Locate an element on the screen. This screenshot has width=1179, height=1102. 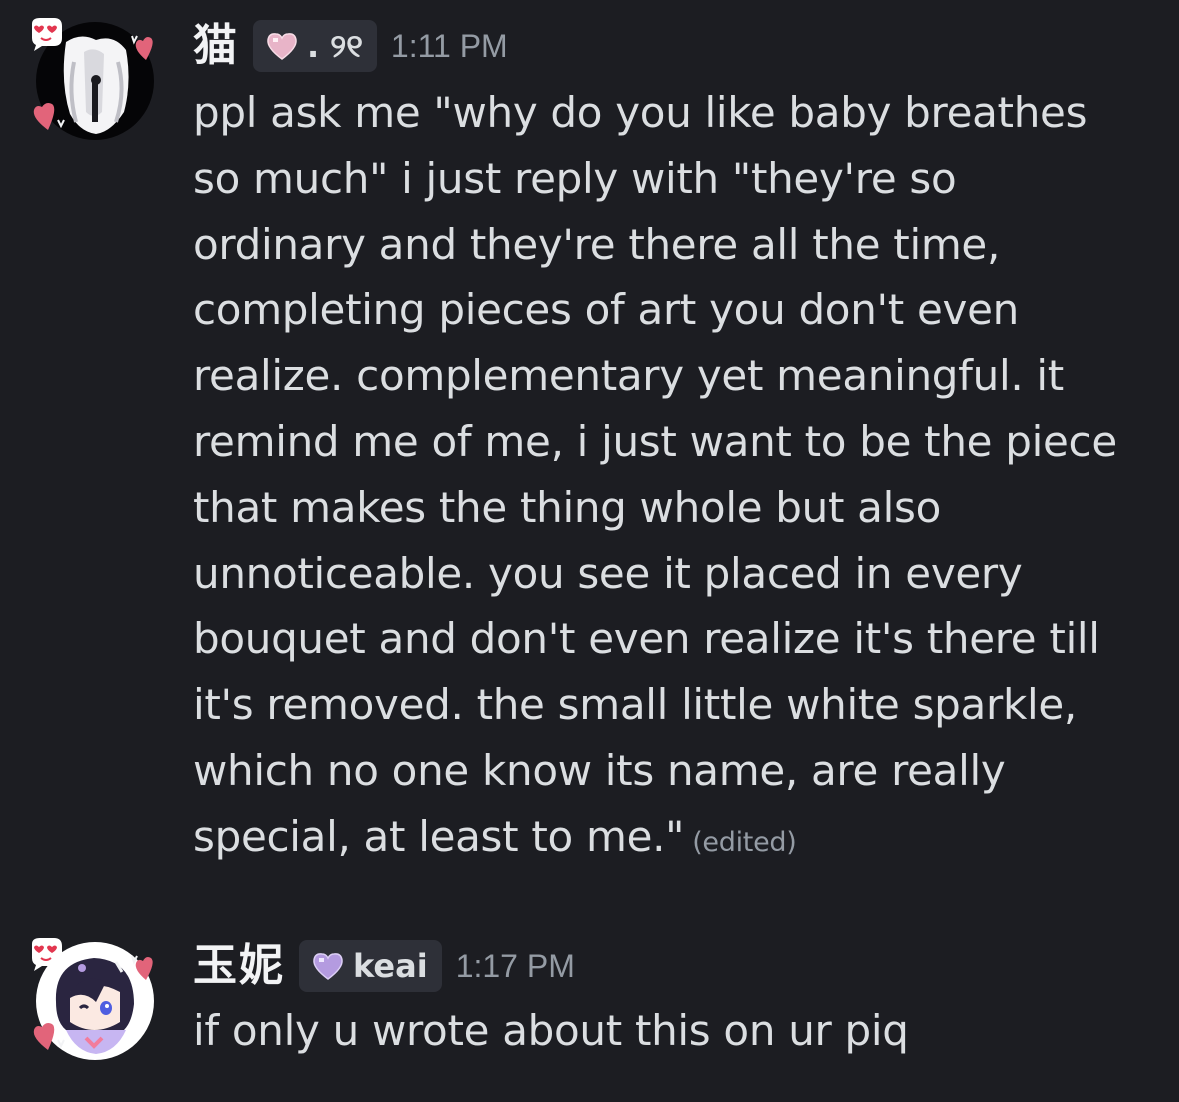
message-line: that makes the thing whole but also is located at coordinates (567, 507).